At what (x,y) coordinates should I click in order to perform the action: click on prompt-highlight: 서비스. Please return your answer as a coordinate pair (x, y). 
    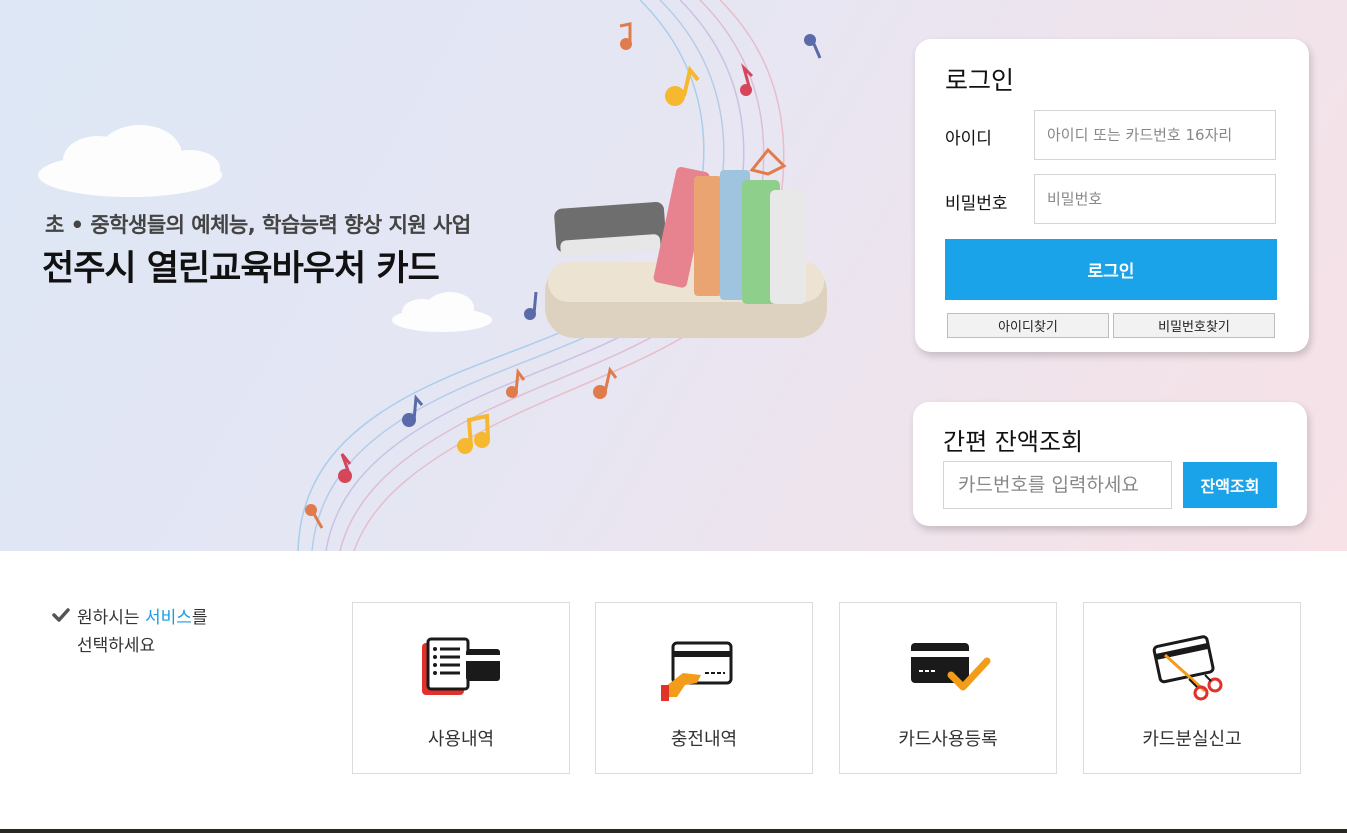
    Looking at the image, I should click on (168, 618).